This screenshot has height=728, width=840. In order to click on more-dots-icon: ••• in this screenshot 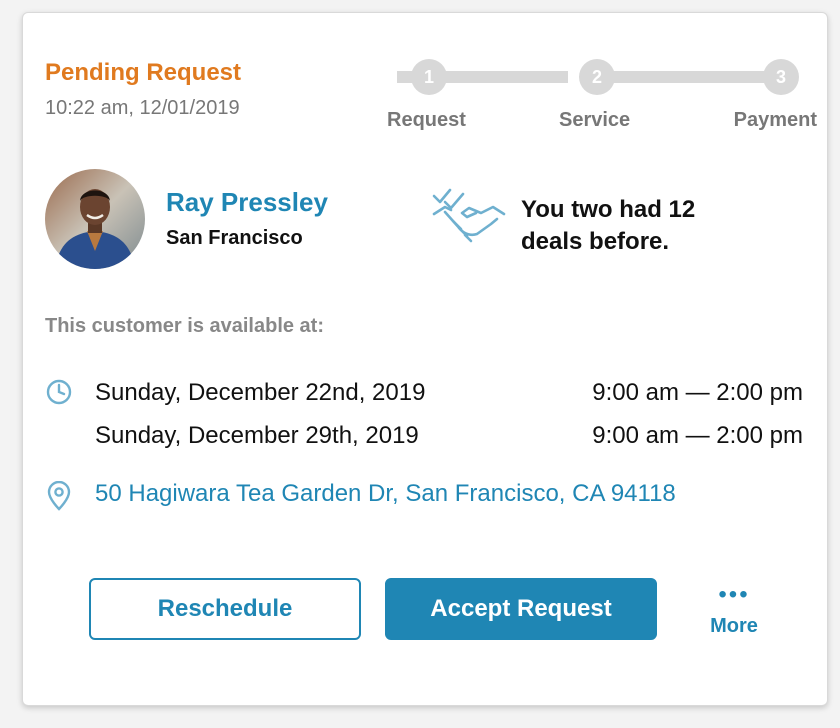, I will do `click(734, 594)`.